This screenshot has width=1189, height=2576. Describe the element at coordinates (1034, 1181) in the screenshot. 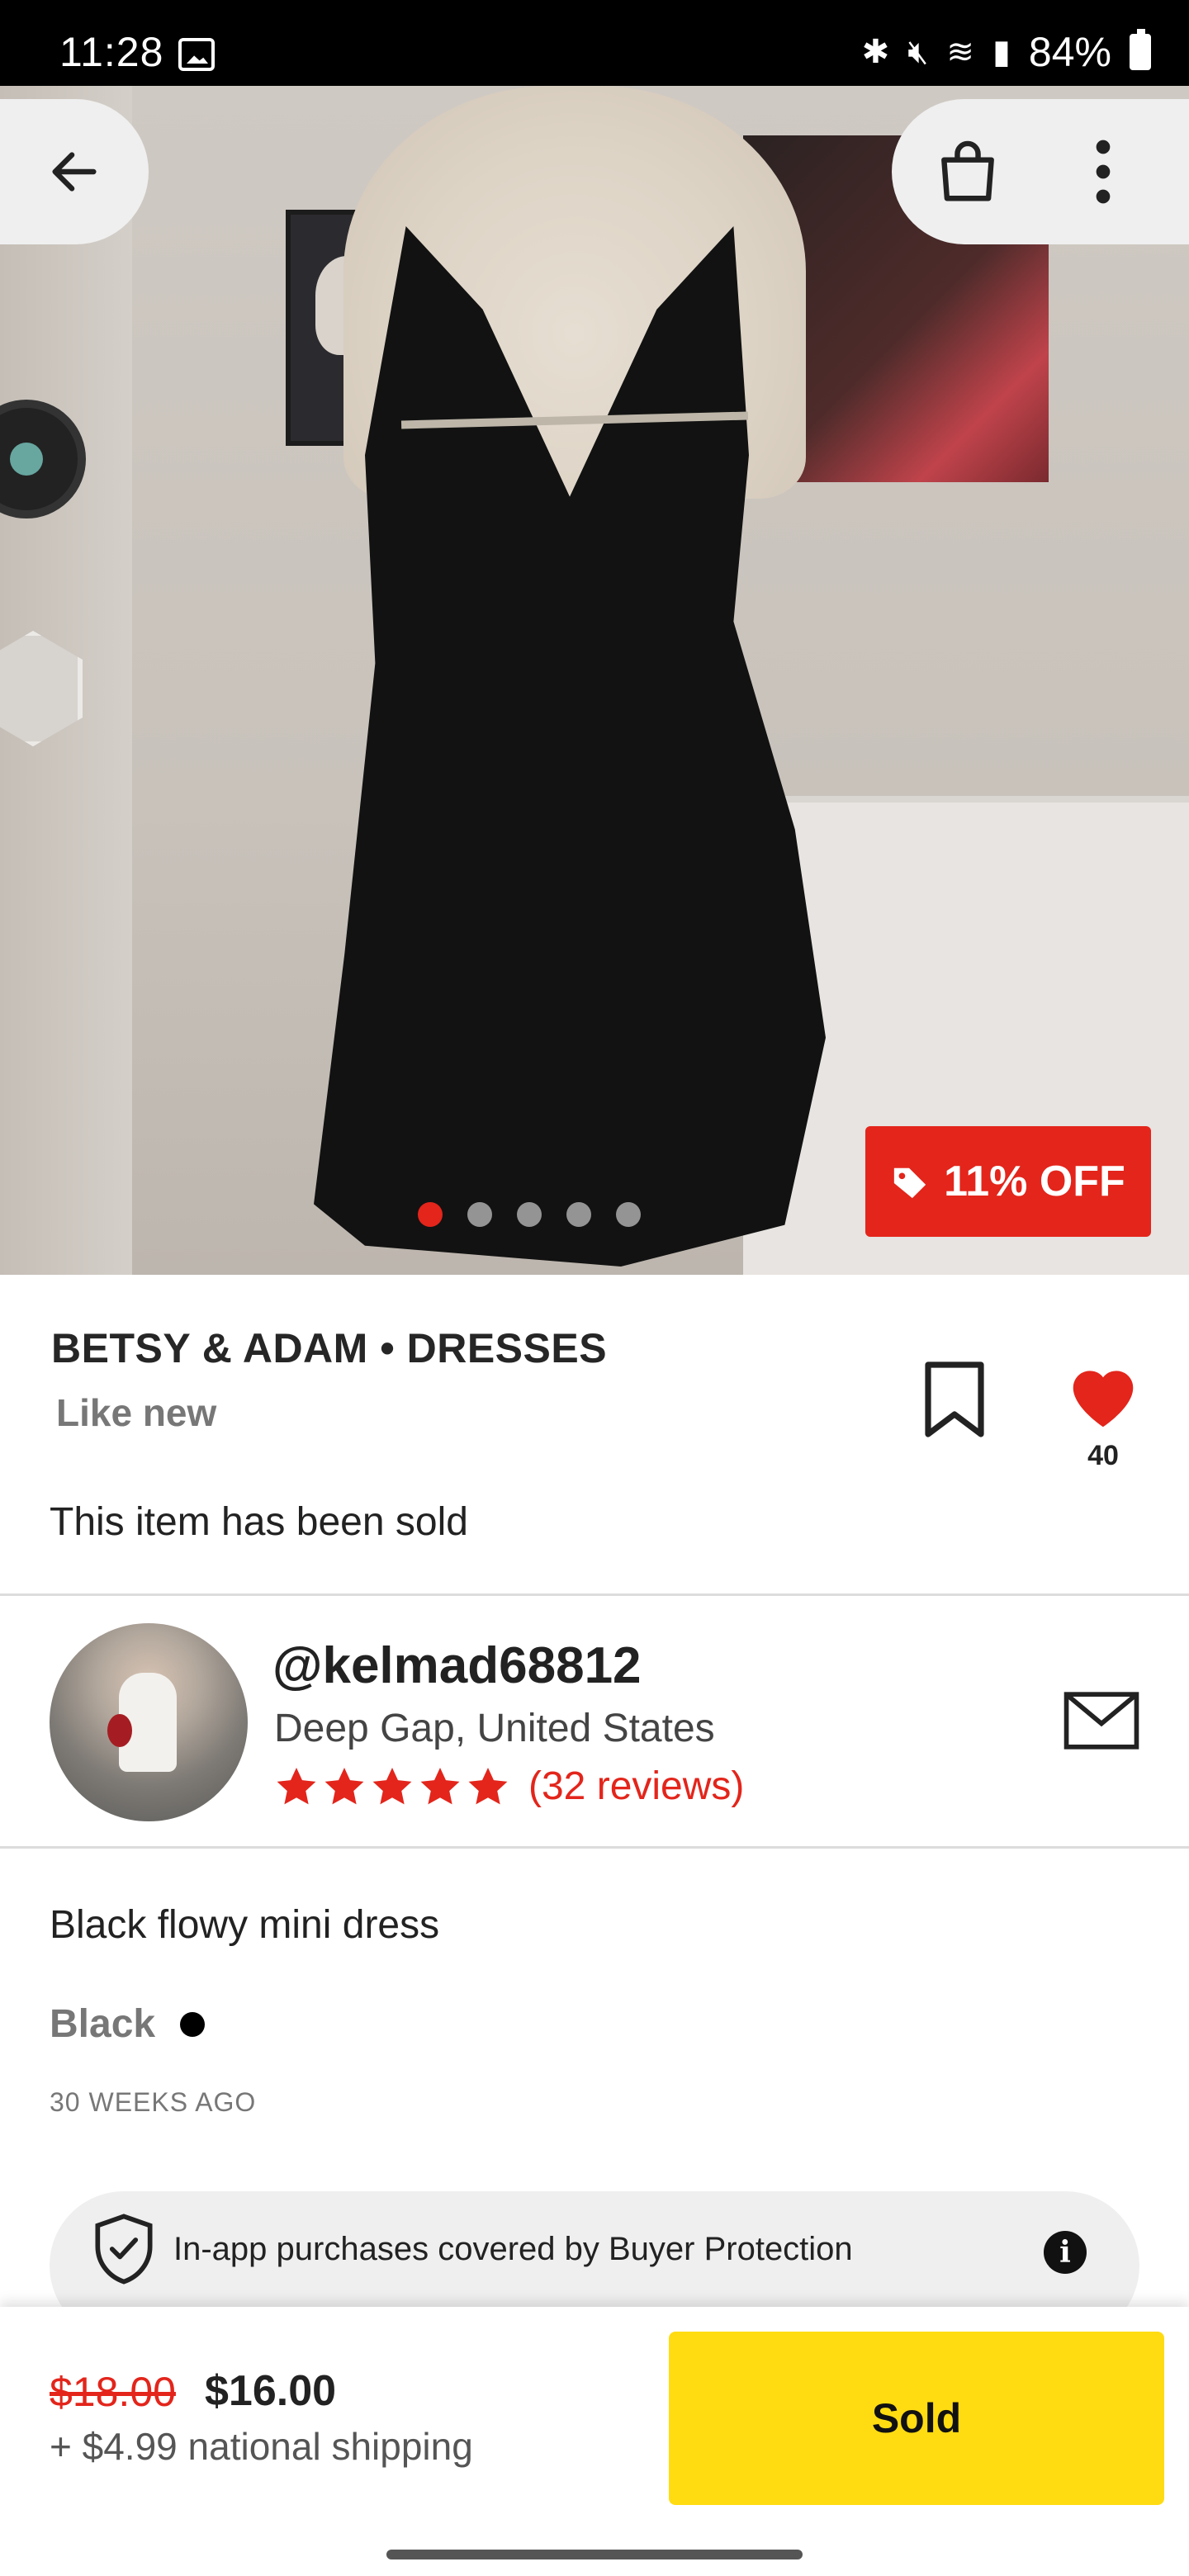

I see `discount-label: 11% OFF` at that location.